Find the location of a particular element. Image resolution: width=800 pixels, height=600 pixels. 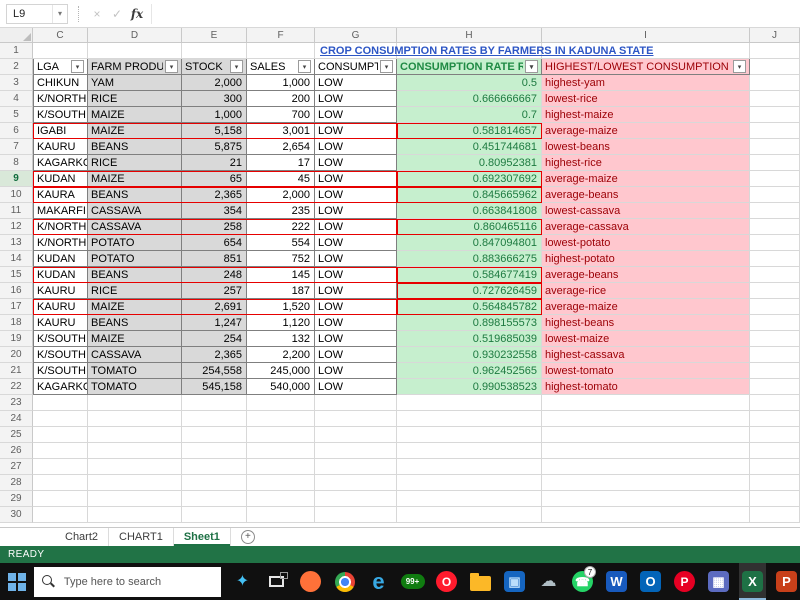

cell-j5 is located at coordinates (775, 115).